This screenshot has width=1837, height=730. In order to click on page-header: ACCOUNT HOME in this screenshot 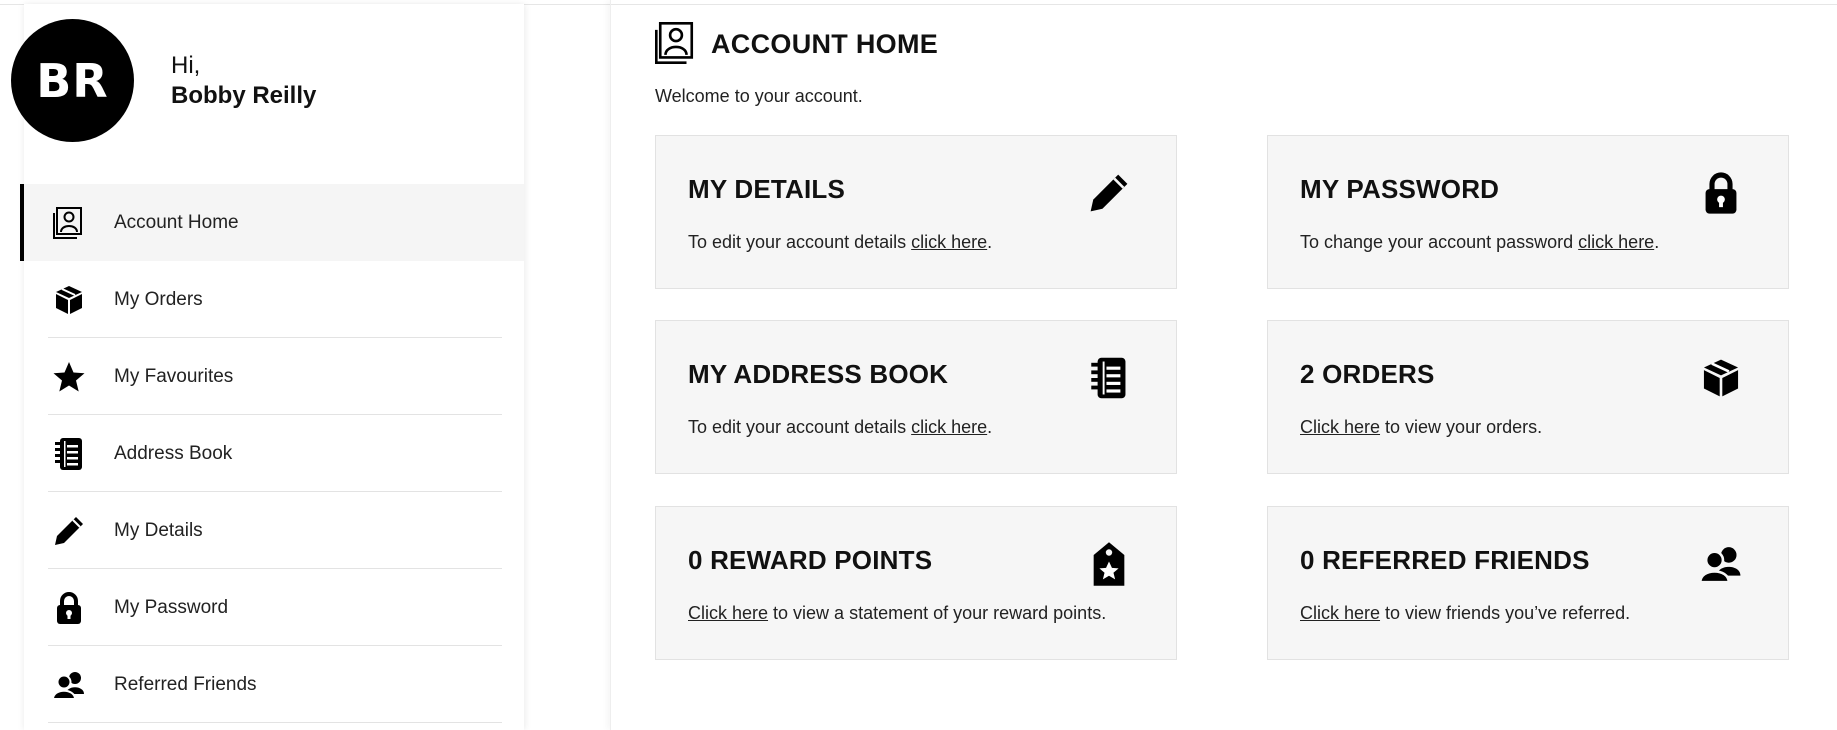, I will do `click(796, 44)`.